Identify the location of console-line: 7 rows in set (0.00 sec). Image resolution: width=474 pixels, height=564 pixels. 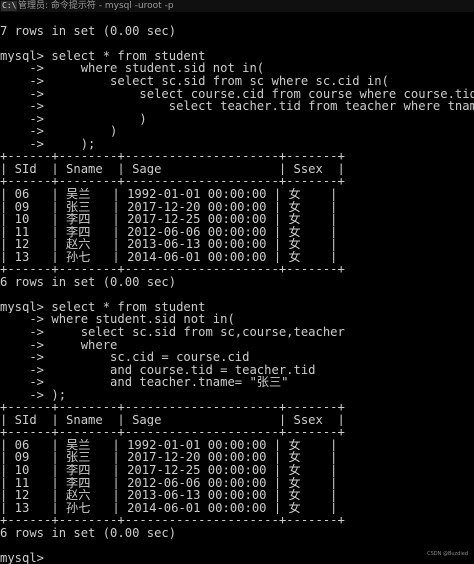
(88, 31).